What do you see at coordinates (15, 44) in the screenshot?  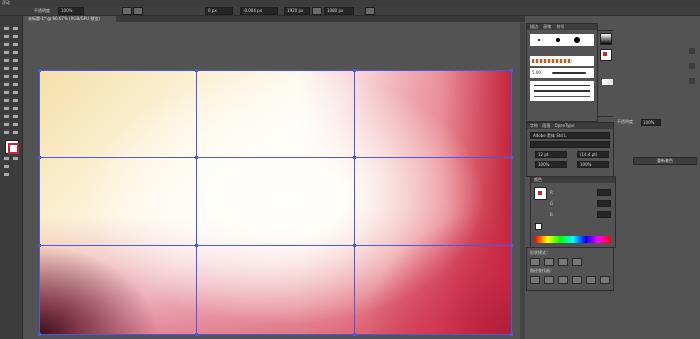 I see `curvature-tool-icon` at bounding box center [15, 44].